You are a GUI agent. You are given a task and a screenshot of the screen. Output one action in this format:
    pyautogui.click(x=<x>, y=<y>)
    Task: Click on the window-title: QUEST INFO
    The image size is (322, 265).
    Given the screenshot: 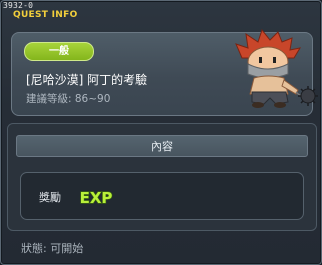 What is the action you would take?
    pyautogui.click(x=45, y=15)
    